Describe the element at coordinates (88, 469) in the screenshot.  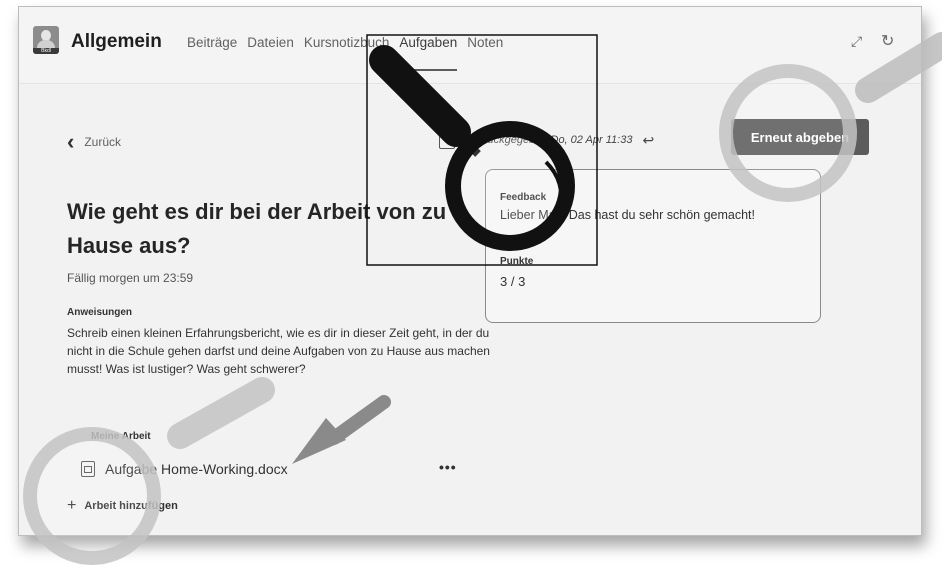
I see `word-doc-icon` at that location.